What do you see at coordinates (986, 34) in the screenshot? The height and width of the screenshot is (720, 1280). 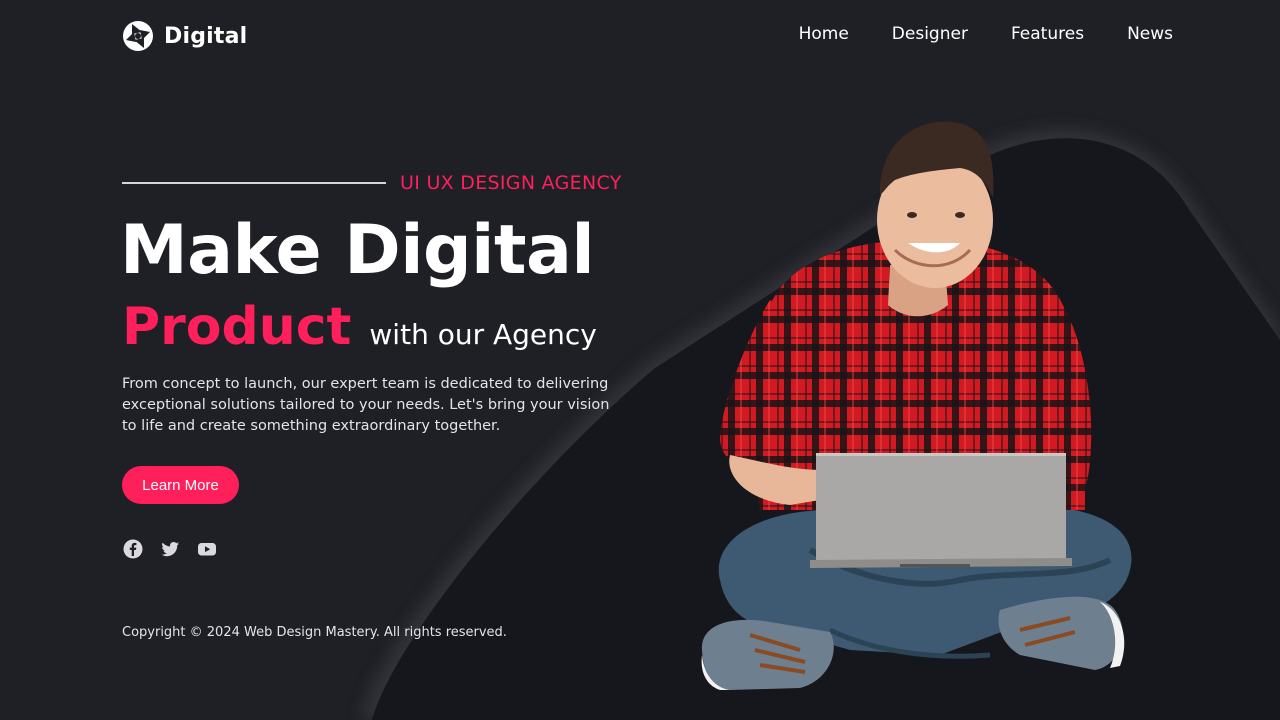 I see `main-nav: Home Designer Features News` at bounding box center [986, 34].